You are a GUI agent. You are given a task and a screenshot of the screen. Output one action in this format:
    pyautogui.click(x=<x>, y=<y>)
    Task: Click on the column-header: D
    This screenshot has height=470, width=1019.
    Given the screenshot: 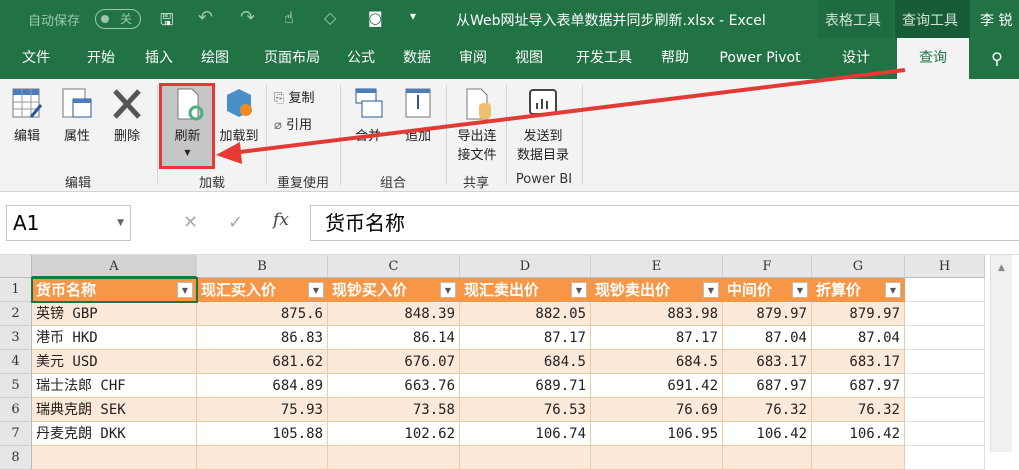 What is the action you would take?
    pyautogui.click(x=525, y=266)
    